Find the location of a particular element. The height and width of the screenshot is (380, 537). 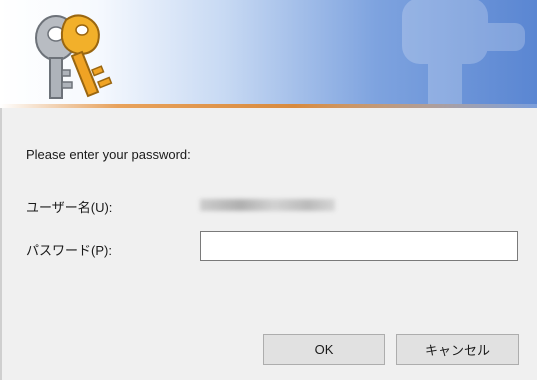

ok-button: OK is located at coordinates (324, 349).